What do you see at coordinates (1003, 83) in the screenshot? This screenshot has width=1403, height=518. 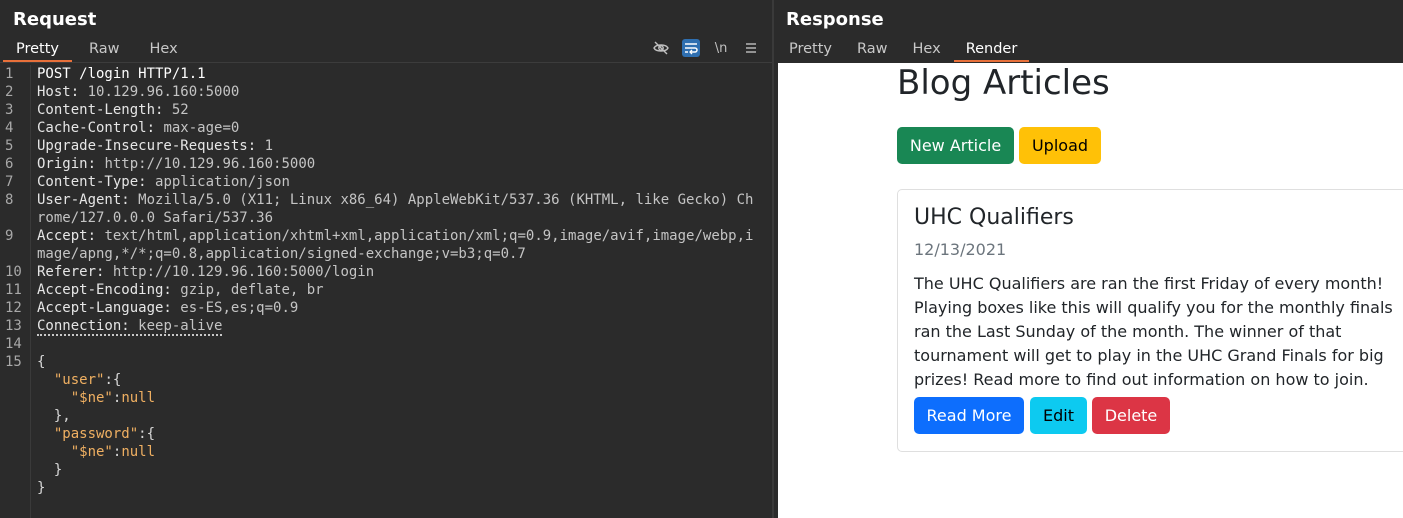 I see `page-title: Blog Articles` at bounding box center [1003, 83].